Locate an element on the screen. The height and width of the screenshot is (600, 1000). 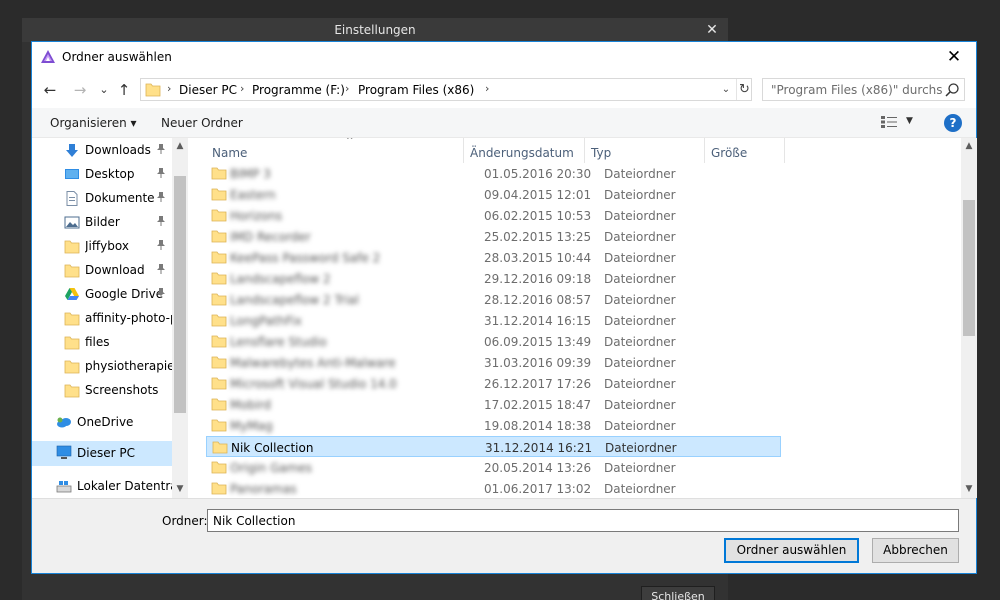
file-scroll-thumb is located at coordinates (969, 268).